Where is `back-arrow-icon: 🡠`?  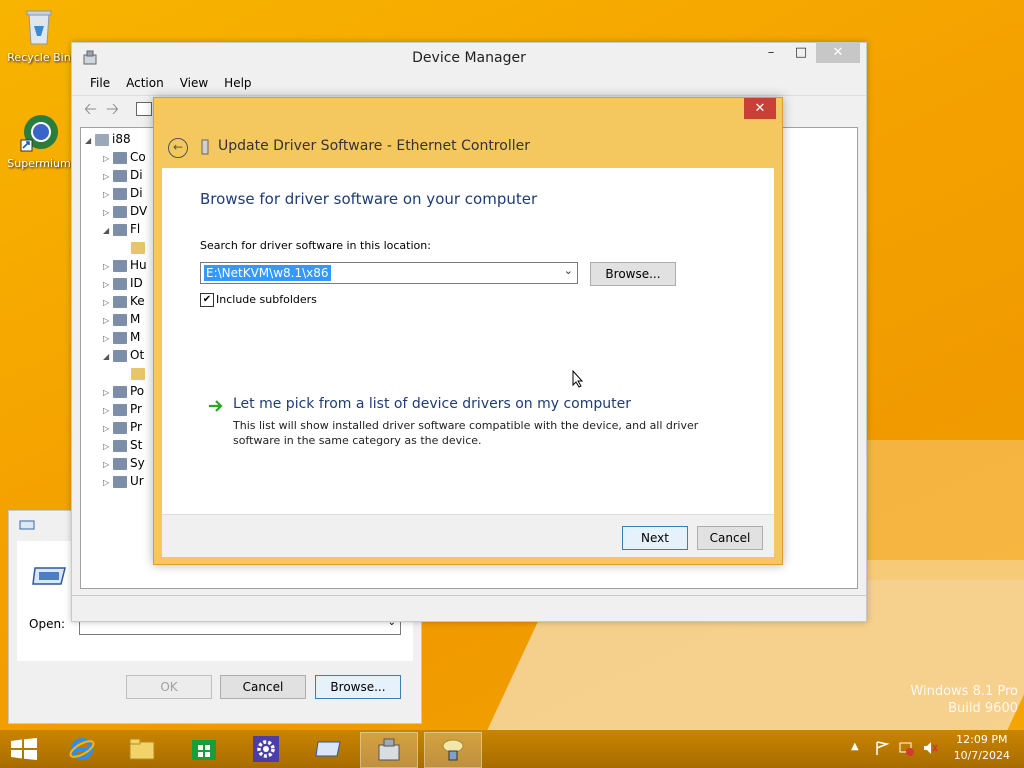
back-arrow-icon: 🡠 is located at coordinates (90, 111).